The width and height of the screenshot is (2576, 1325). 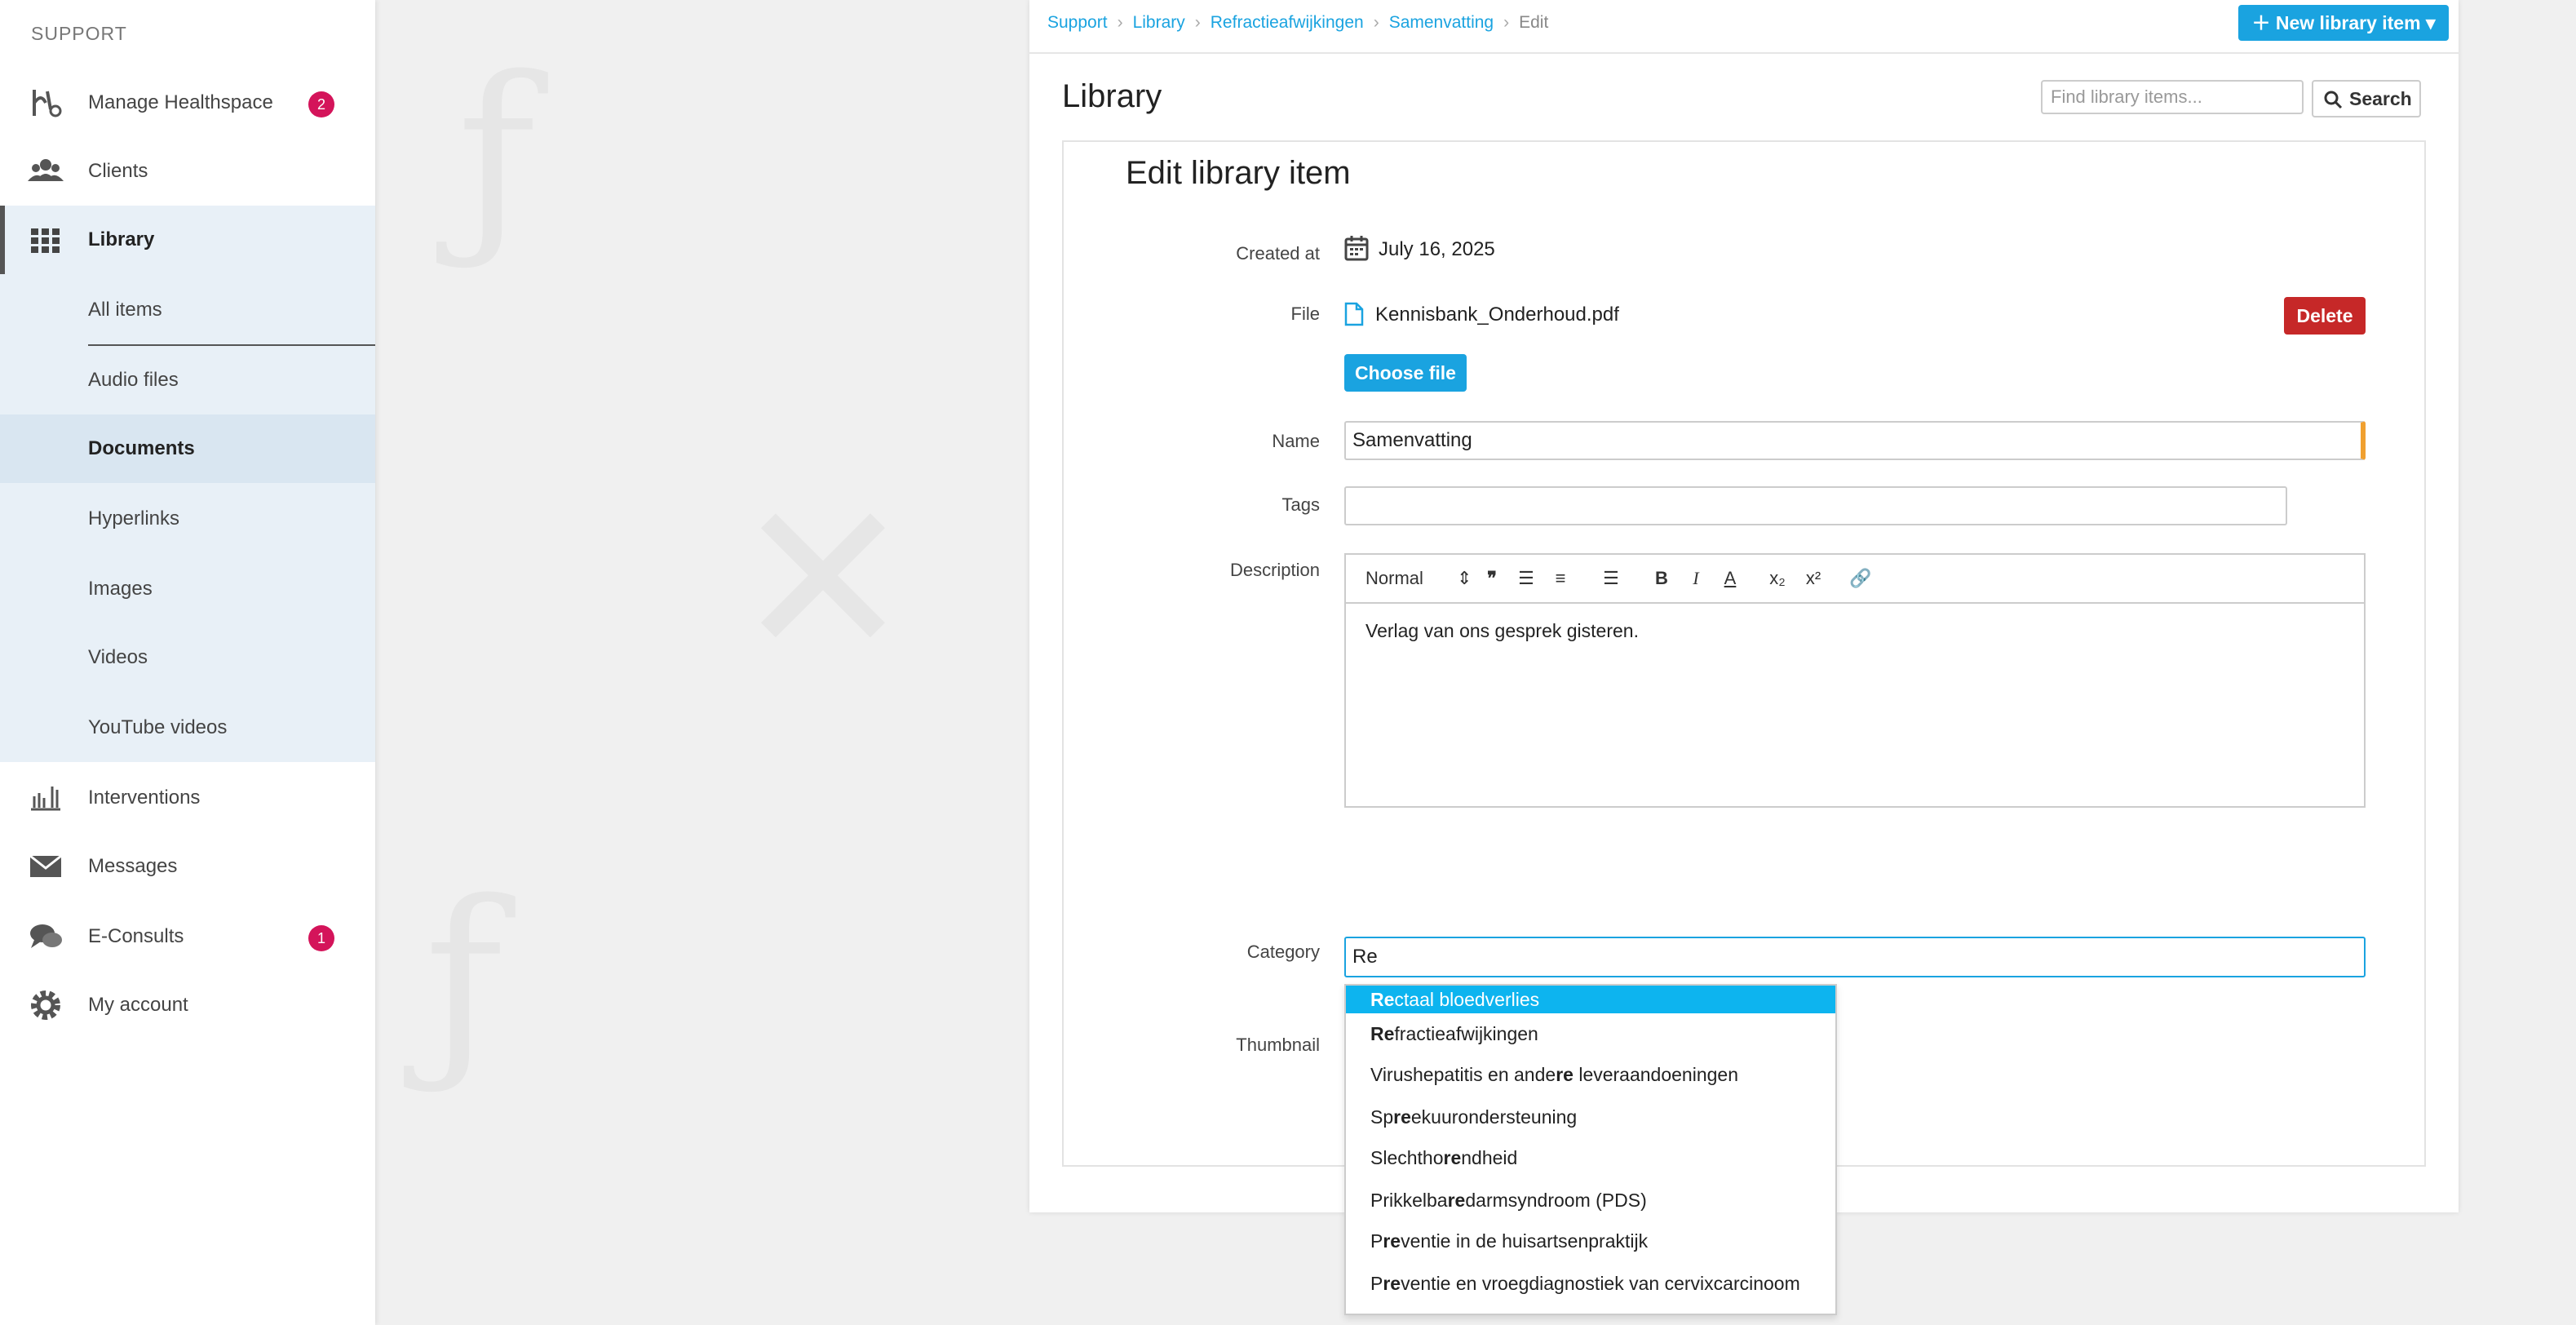 I want to click on sidebar-header: SUPPORT, so click(x=79, y=33).